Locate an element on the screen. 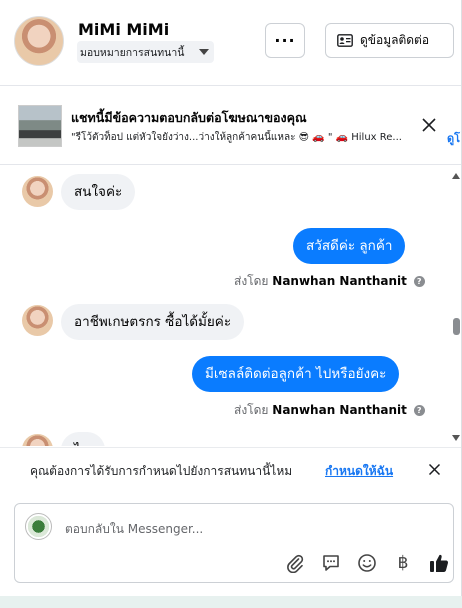  view-contact-label: ดูข้อมูลติดต่อ is located at coordinates (395, 40).